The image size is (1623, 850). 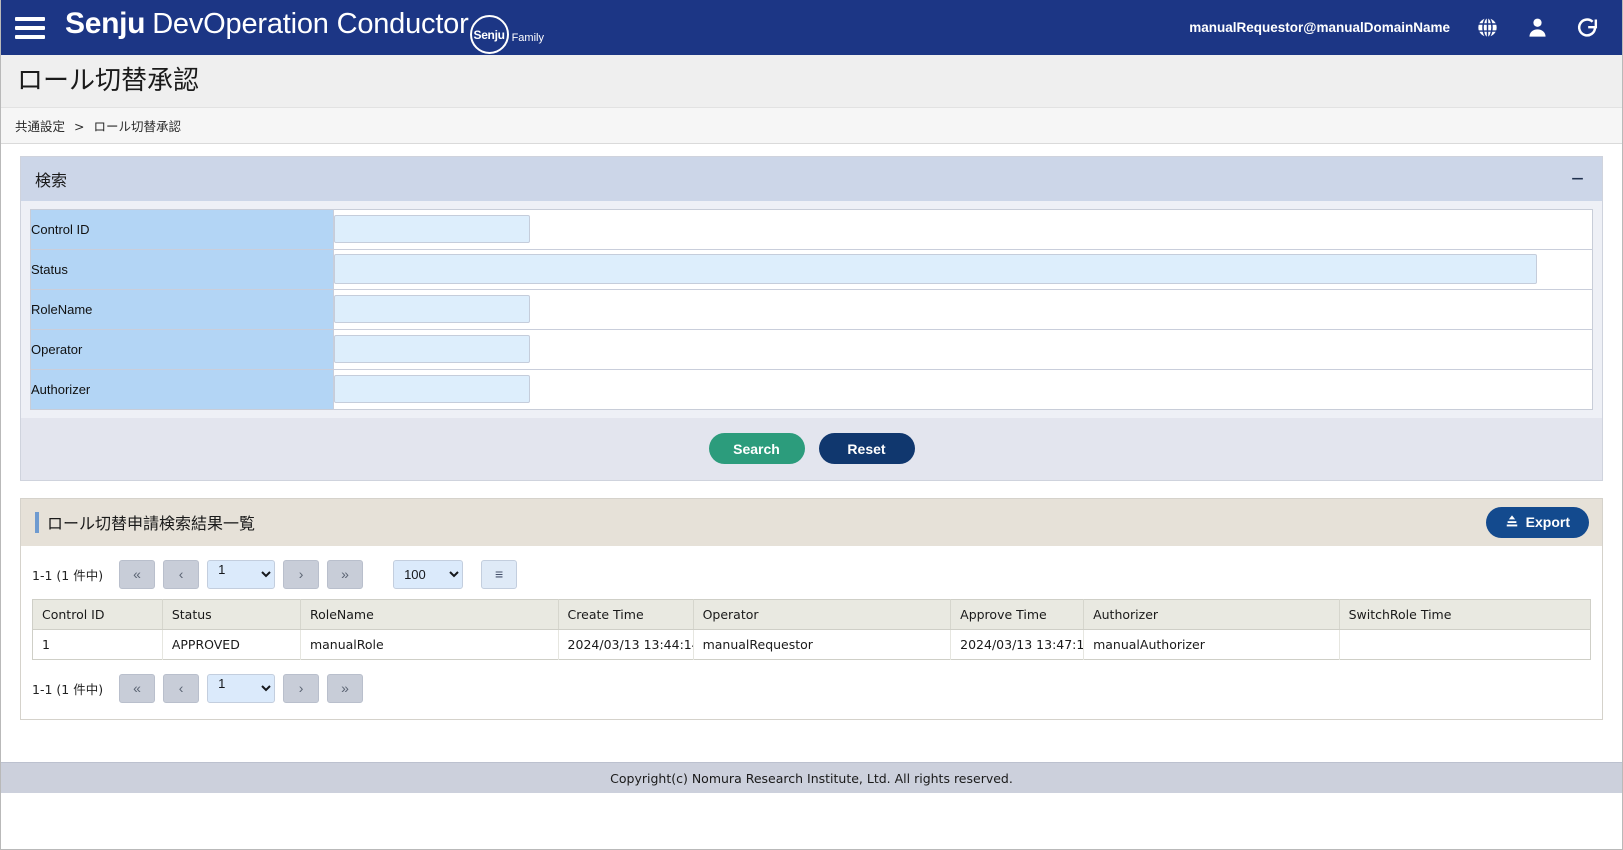 I want to click on column-header-operator: Operator, so click(x=822, y=614).